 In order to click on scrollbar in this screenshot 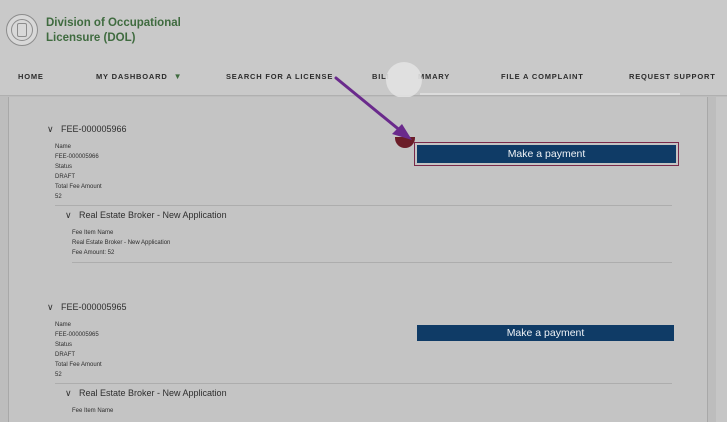, I will do `click(721, 259)`.